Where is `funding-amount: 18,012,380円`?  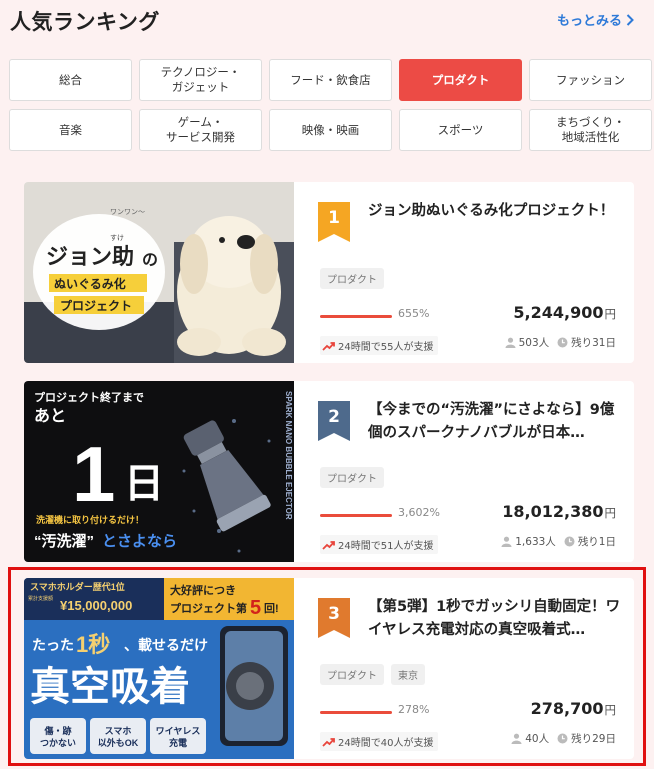 funding-amount: 18,012,380円 is located at coordinates (559, 511).